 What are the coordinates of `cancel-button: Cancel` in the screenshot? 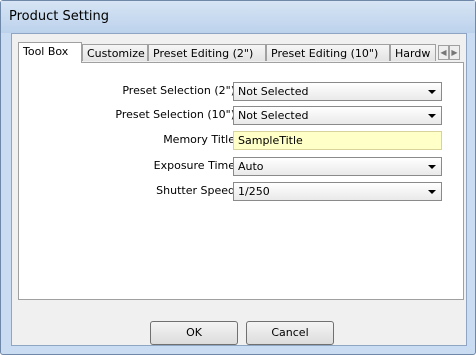 It's located at (290, 333).